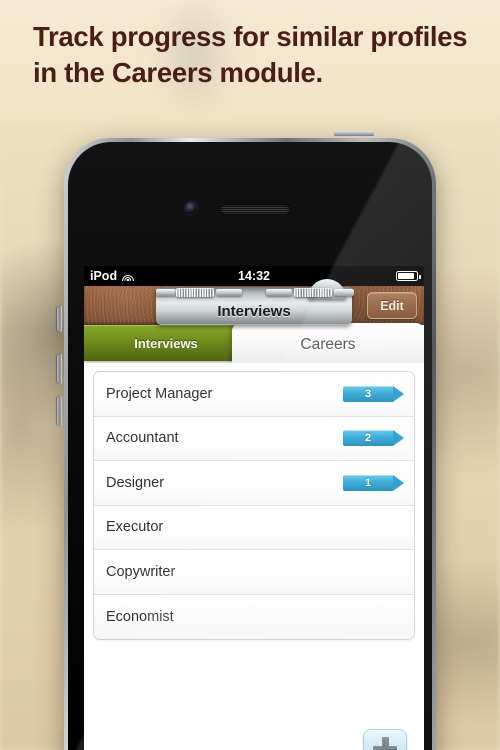  What do you see at coordinates (373, 482) in the screenshot?
I see `status-badge: 1` at bounding box center [373, 482].